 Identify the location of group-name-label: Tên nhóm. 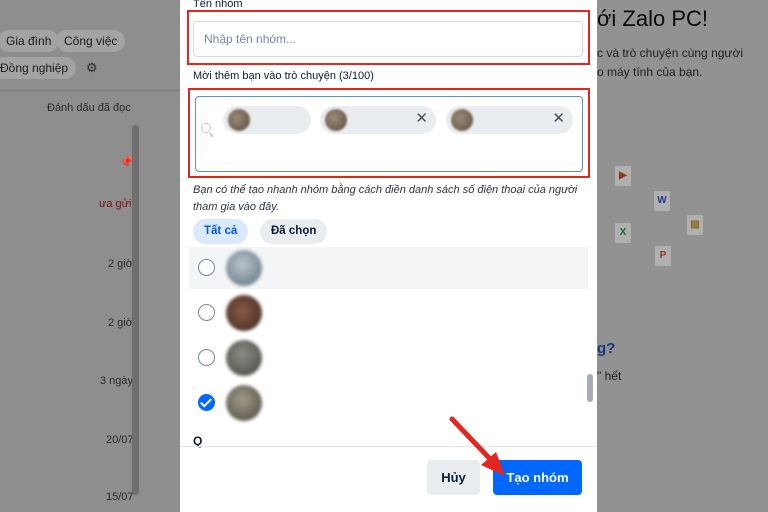
(218, 5).